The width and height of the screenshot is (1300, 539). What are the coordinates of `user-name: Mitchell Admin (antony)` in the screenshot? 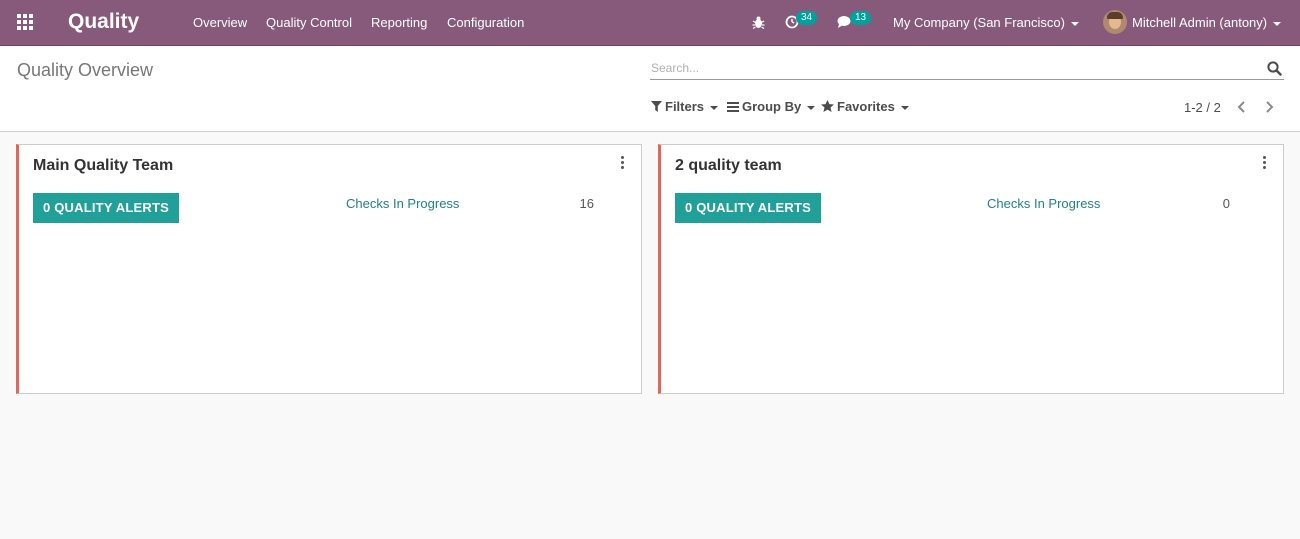 It's located at (1200, 22).